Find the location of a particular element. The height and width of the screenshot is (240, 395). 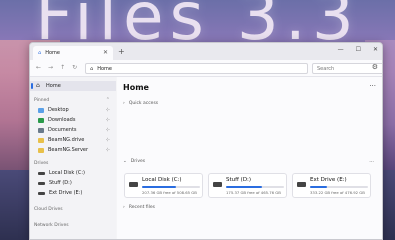

nav-buttons: ← → ↑ ↻ is located at coordinates (56, 67).